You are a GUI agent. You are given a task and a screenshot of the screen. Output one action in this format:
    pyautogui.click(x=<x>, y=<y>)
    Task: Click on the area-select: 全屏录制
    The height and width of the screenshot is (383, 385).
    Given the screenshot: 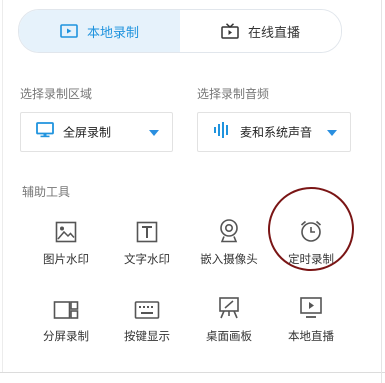 What is the action you would take?
    pyautogui.click(x=96, y=132)
    